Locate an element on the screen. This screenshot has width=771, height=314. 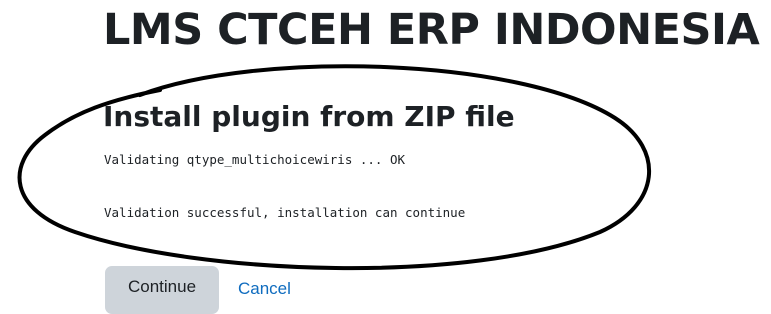
cancel-link: Cancel is located at coordinates (264, 289).